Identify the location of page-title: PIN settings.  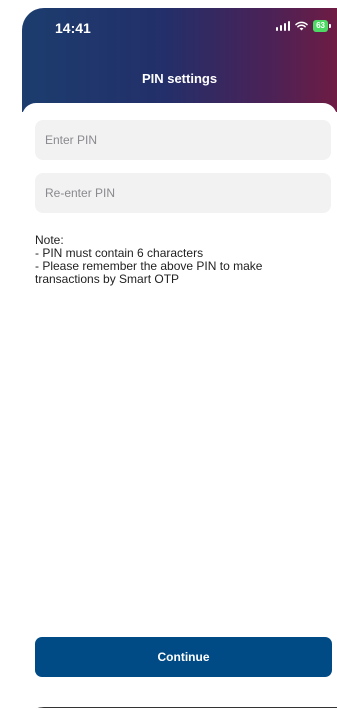
(179, 78).